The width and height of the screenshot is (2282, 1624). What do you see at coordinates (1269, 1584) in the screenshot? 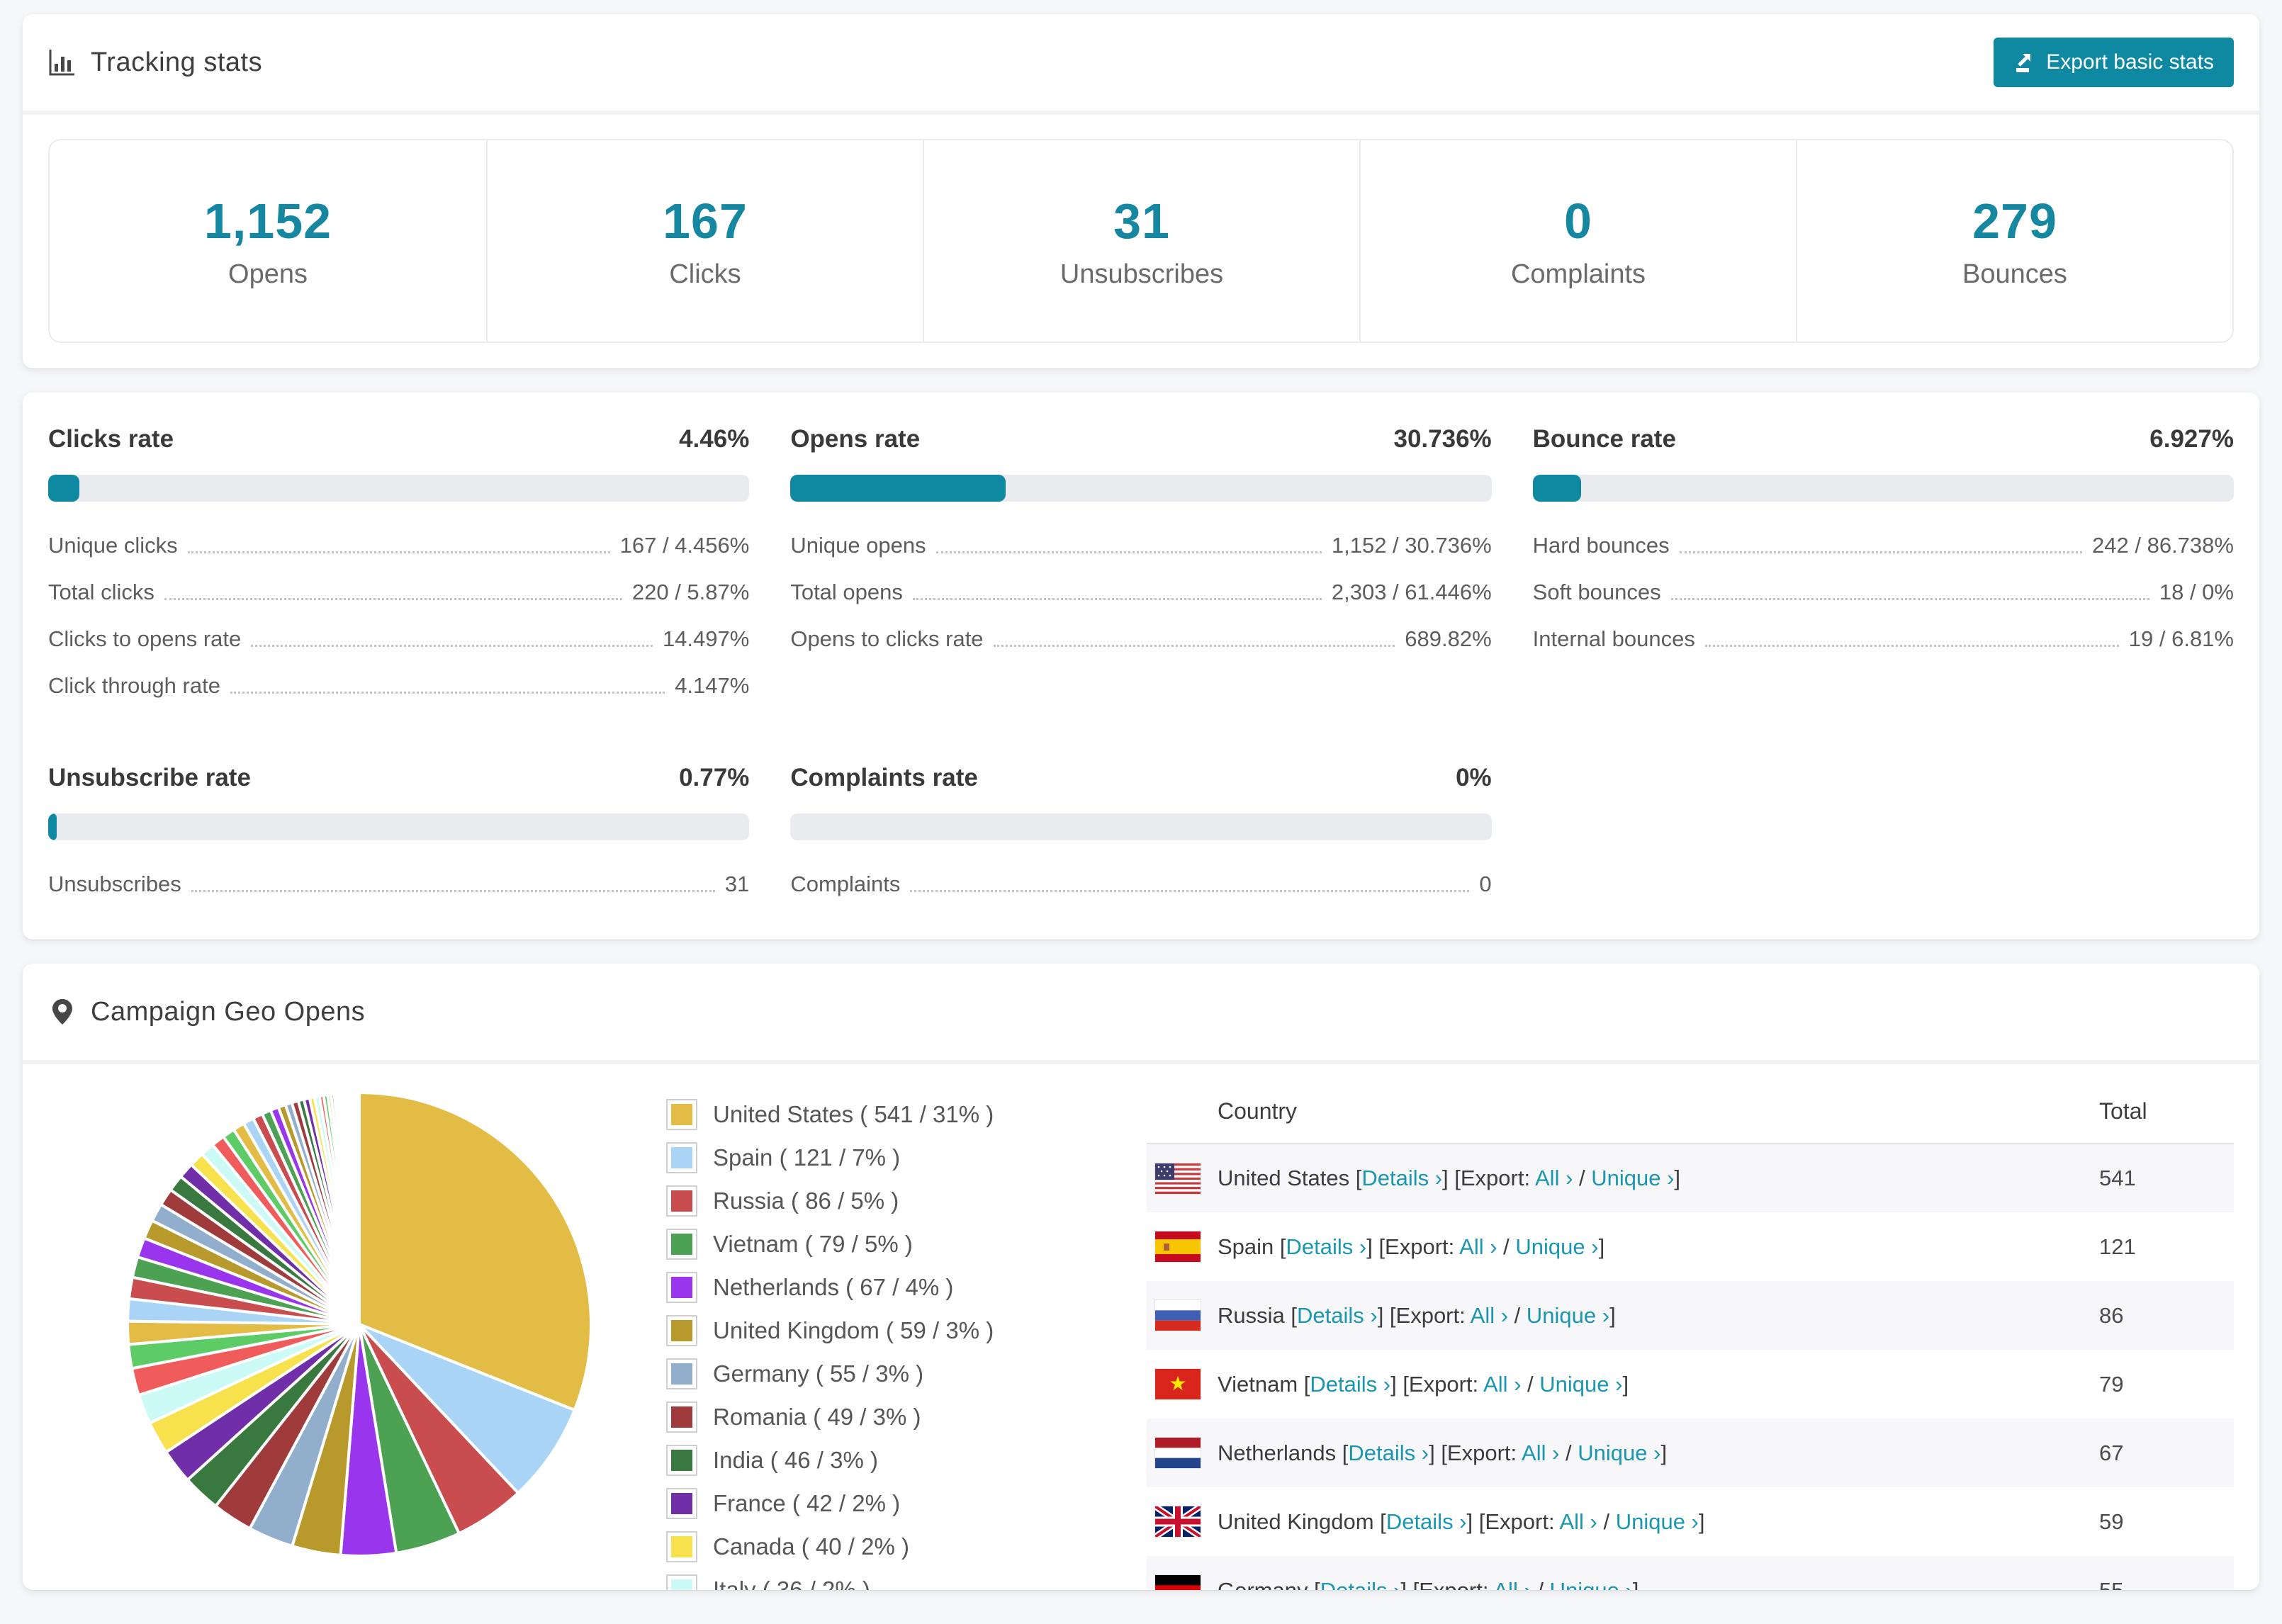
I see `country-name: Germany [` at bounding box center [1269, 1584].